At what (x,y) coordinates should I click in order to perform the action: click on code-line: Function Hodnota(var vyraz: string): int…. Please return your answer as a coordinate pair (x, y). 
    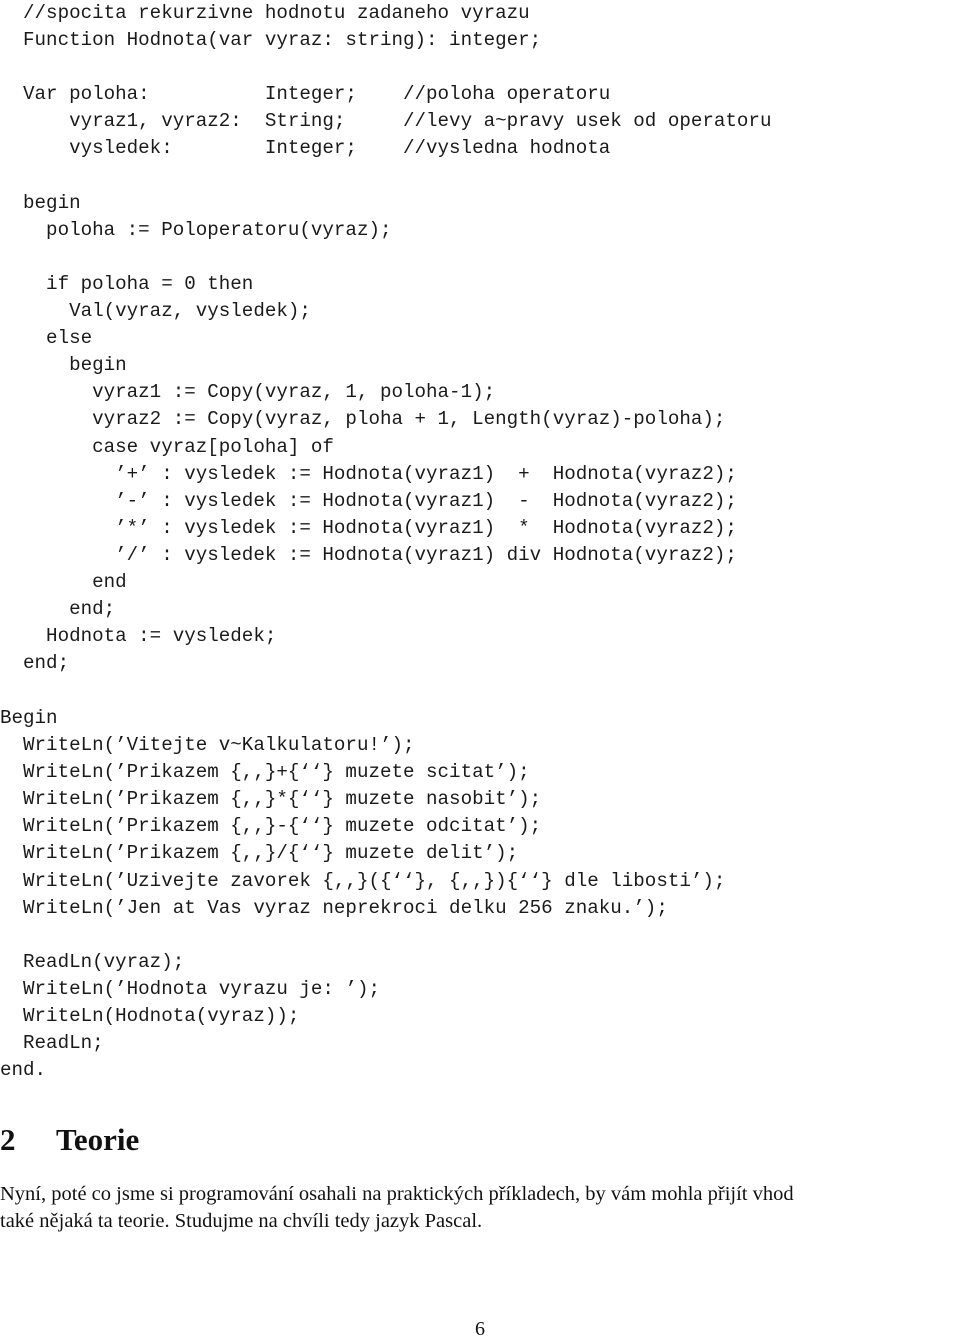
    Looking at the image, I should click on (271, 40).